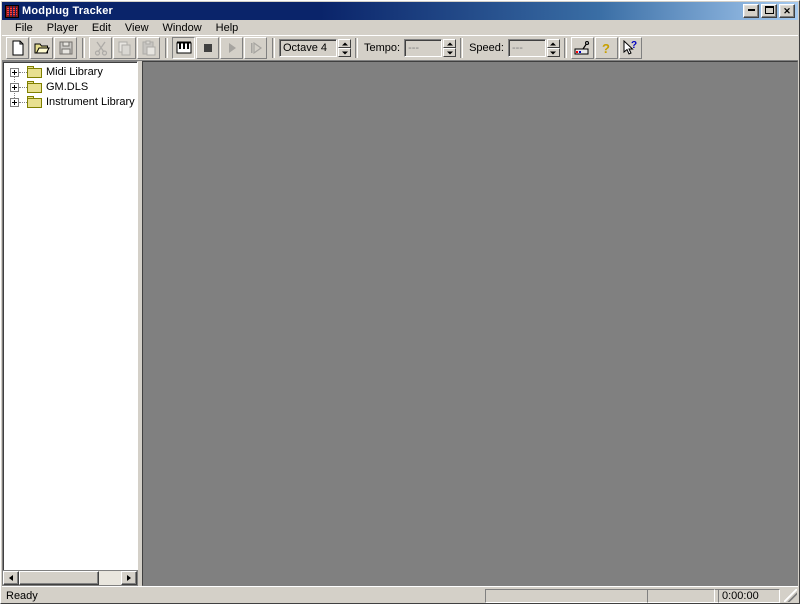 The image size is (800, 604). Describe the element at coordinates (137, 28) in the screenshot. I see `menu-item-view: View` at that location.